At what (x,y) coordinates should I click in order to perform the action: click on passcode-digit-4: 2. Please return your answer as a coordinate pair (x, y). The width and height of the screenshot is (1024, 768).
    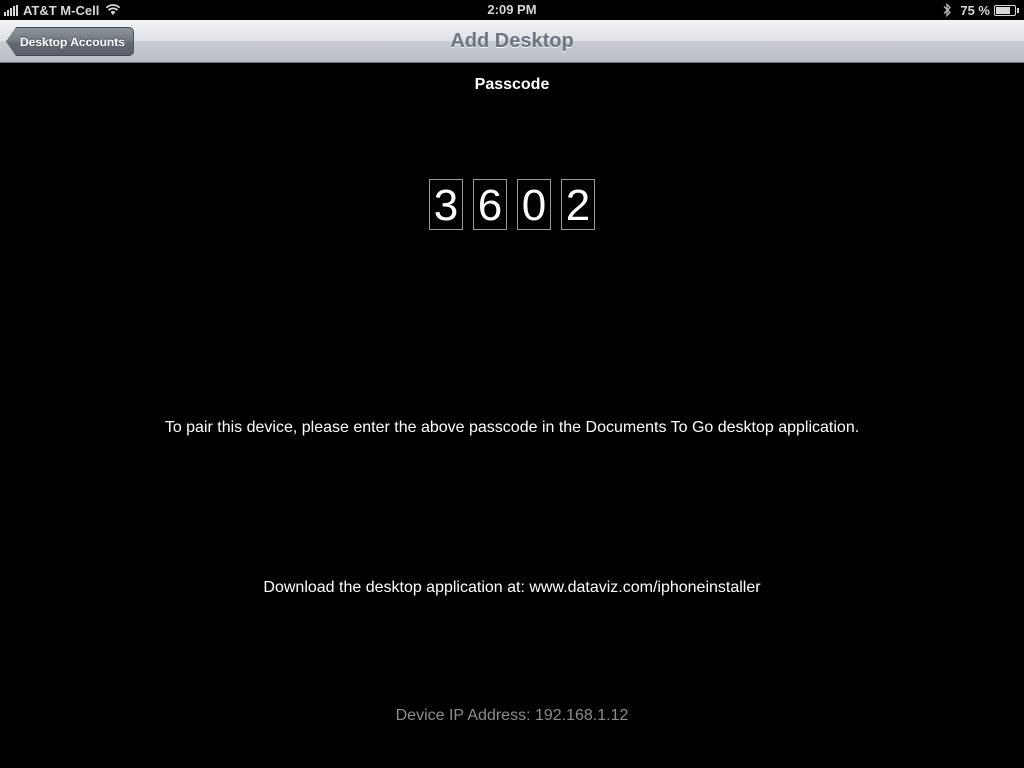
    Looking at the image, I should click on (578, 204).